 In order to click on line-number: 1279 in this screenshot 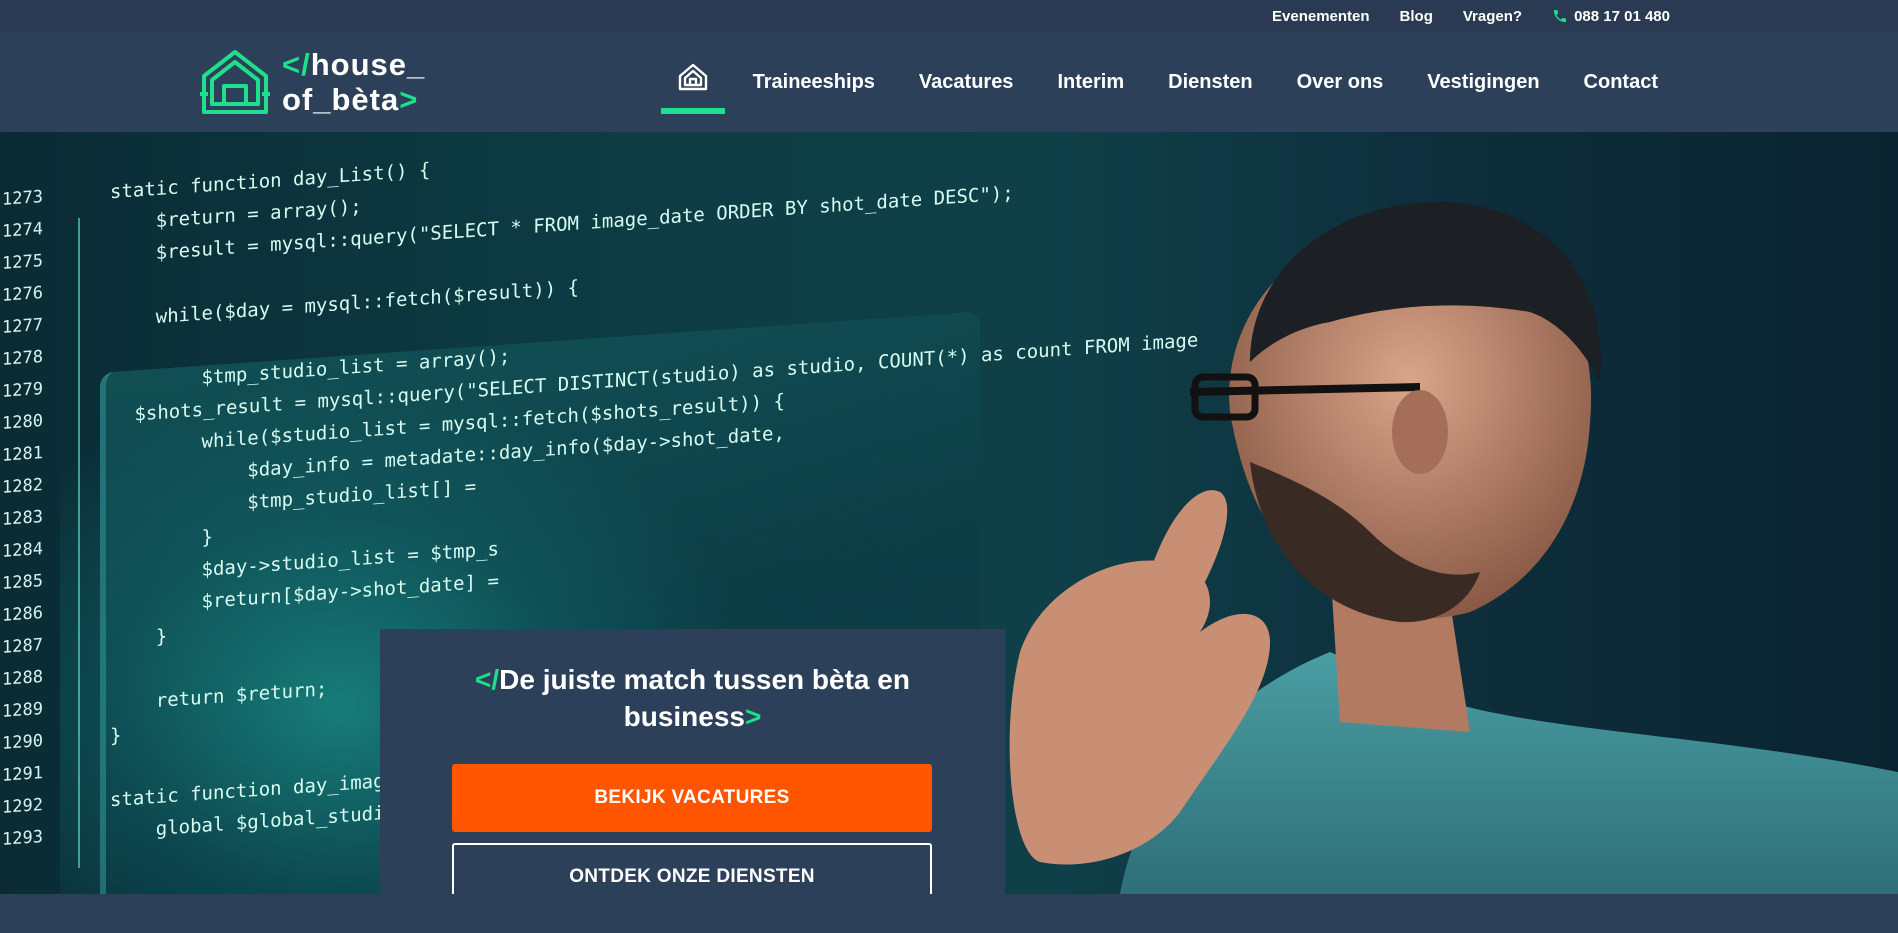, I will do `click(22, 390)`.